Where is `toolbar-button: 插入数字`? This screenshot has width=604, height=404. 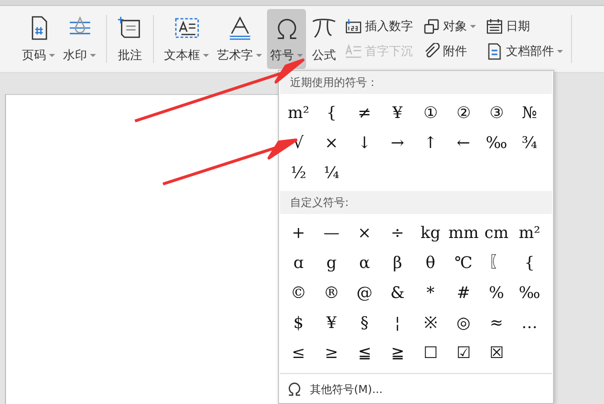 toolbar-button: 插入数字 is located at coordinates (379, 26).